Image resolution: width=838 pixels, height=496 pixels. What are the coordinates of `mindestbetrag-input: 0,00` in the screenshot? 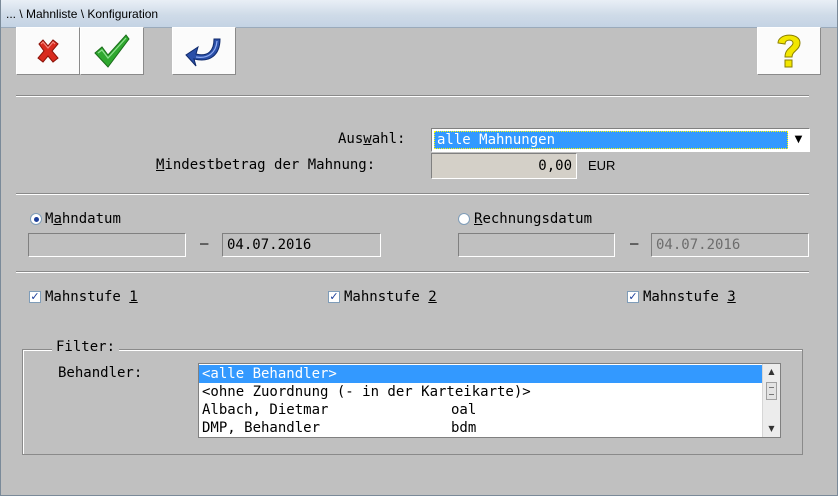 It's located at (504, 166).